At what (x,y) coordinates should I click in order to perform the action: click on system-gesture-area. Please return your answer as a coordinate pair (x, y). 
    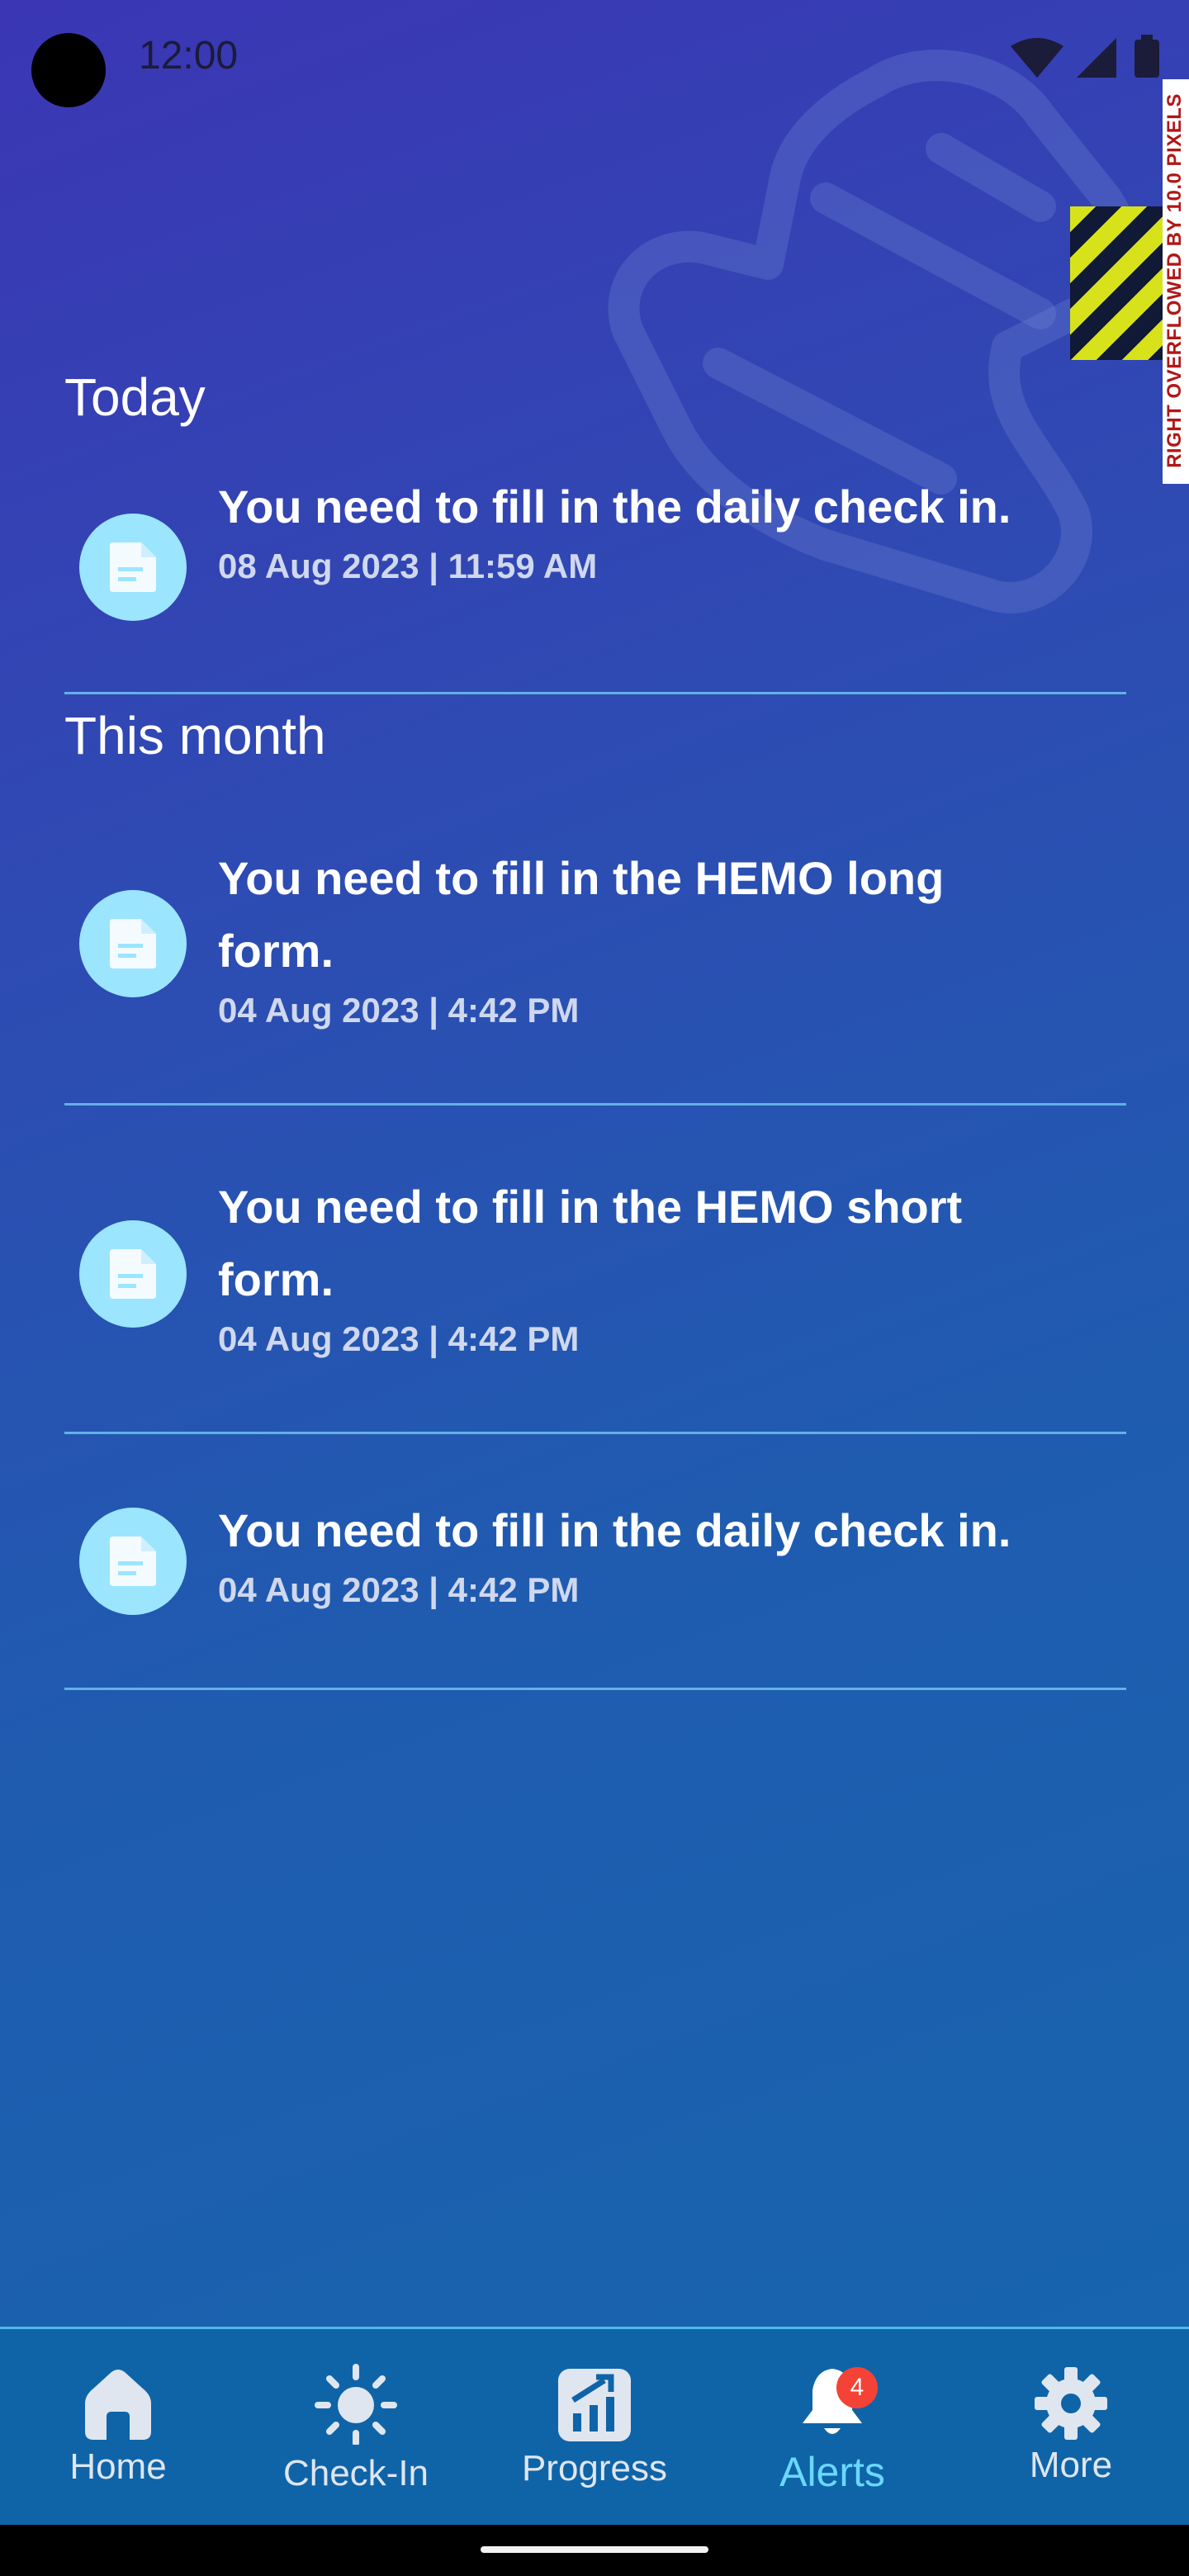
    Looking at the image, I should click on (594, 2550).